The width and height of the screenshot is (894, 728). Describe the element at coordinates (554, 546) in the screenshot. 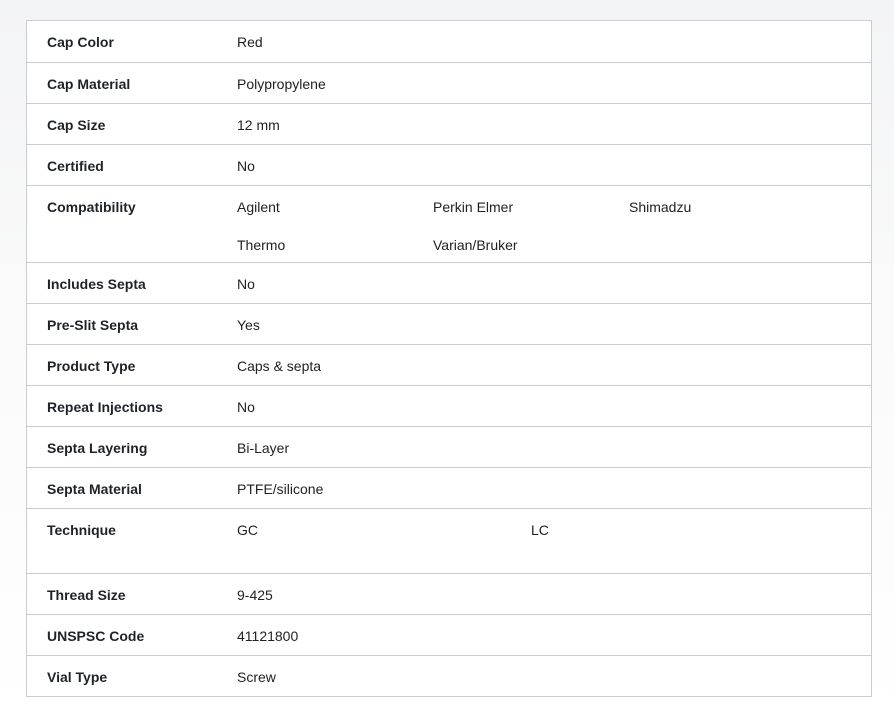

I see `spec-value-list: GC LC` at that location.